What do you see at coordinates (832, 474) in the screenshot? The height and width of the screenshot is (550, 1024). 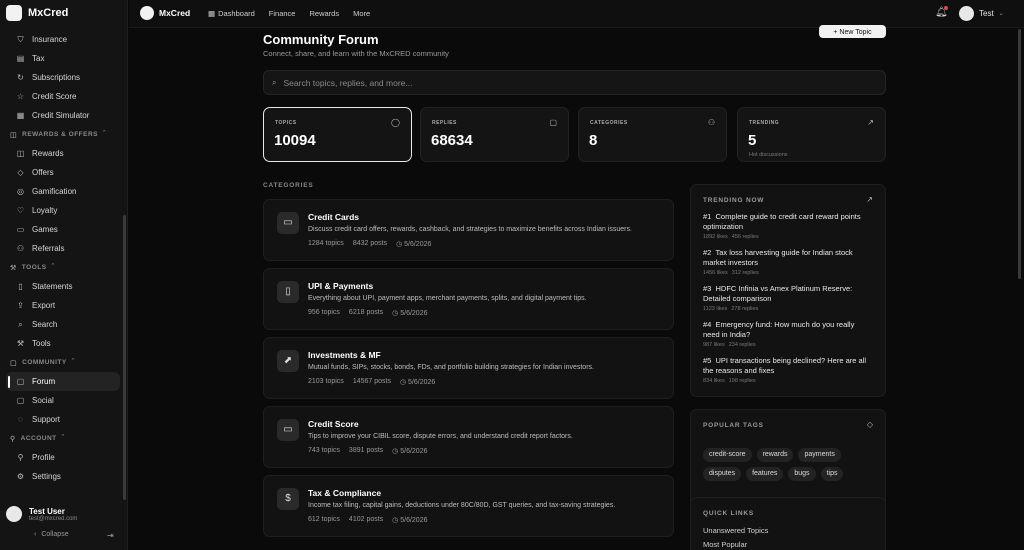 I see `tag-chip: tips` at bounding box center [832, 474].